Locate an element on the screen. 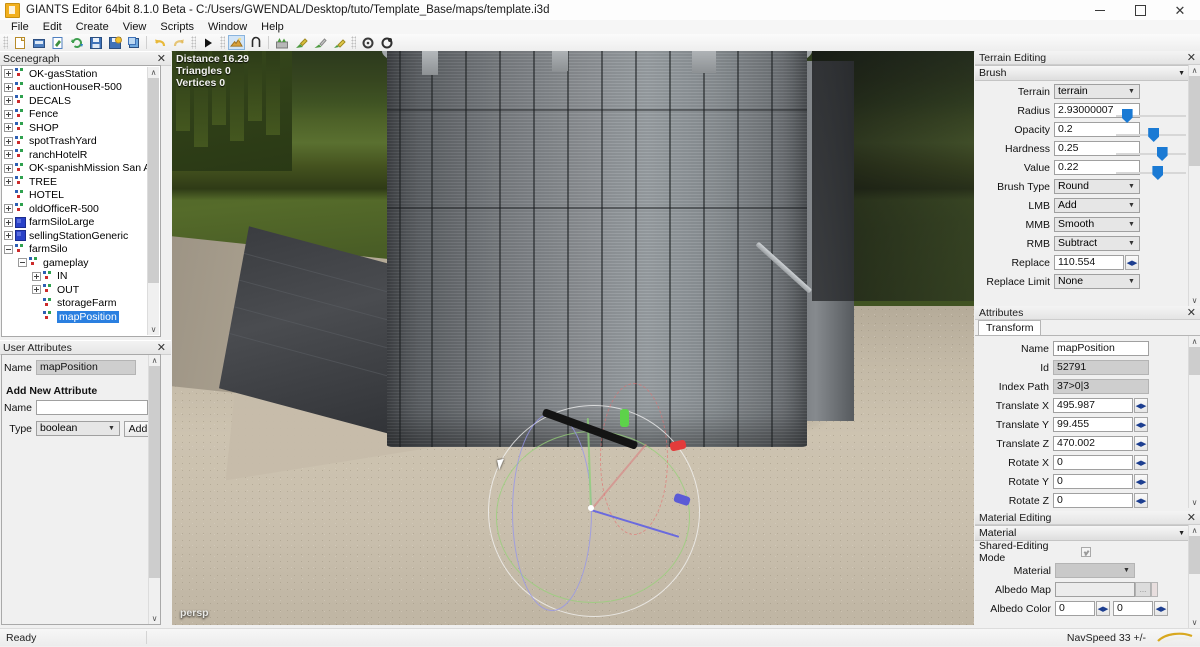 The image size is (1200, 647). albedo-color-spinner-2: ◀▶ is located at coordinates (1161, 608).